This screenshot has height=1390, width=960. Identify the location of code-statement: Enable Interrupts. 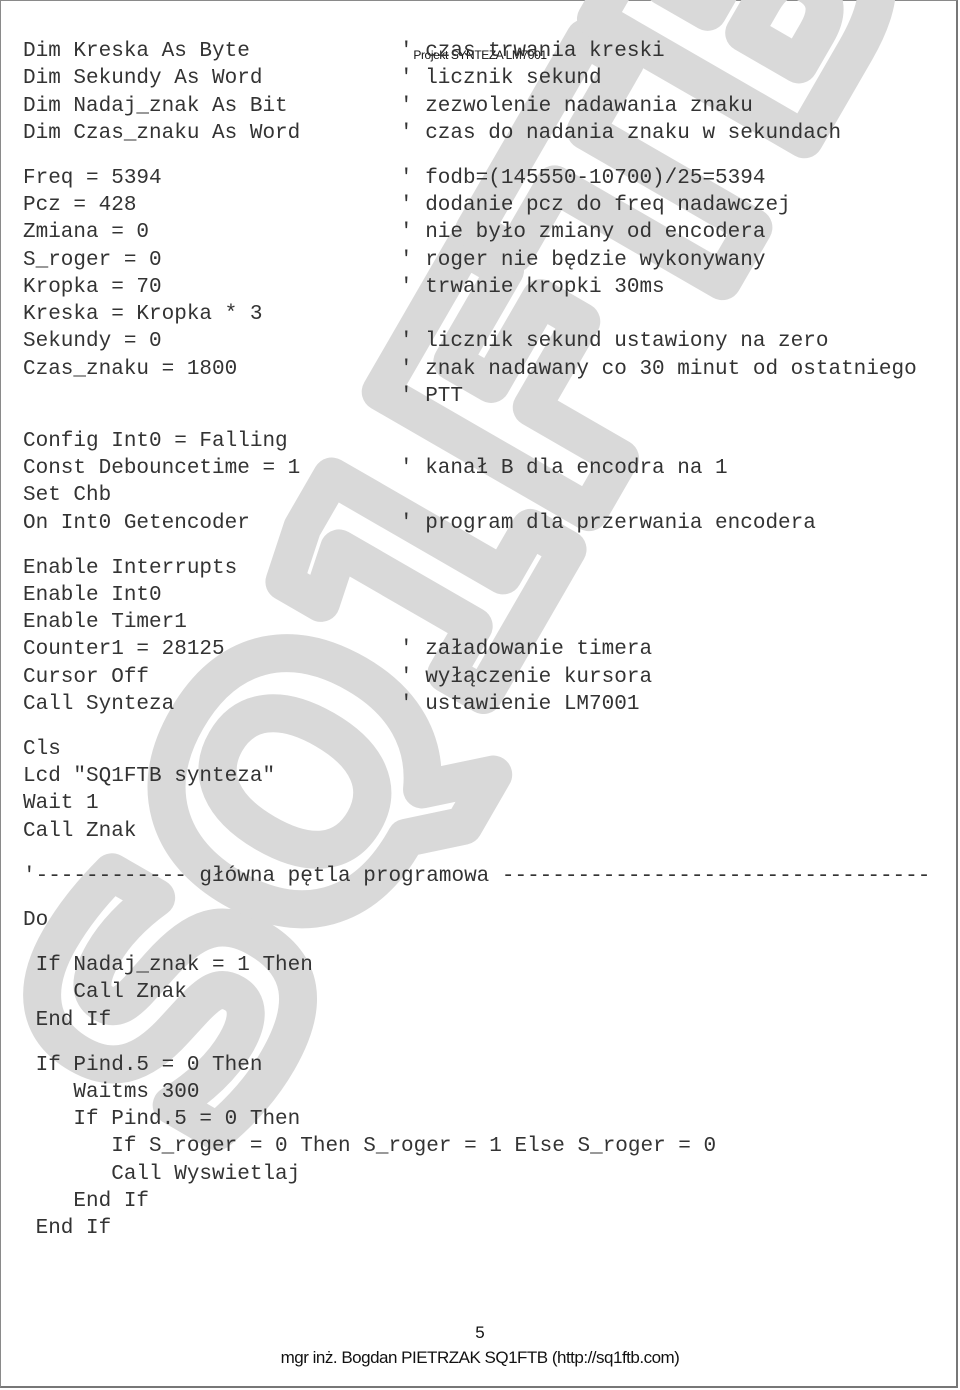
(130, 568).